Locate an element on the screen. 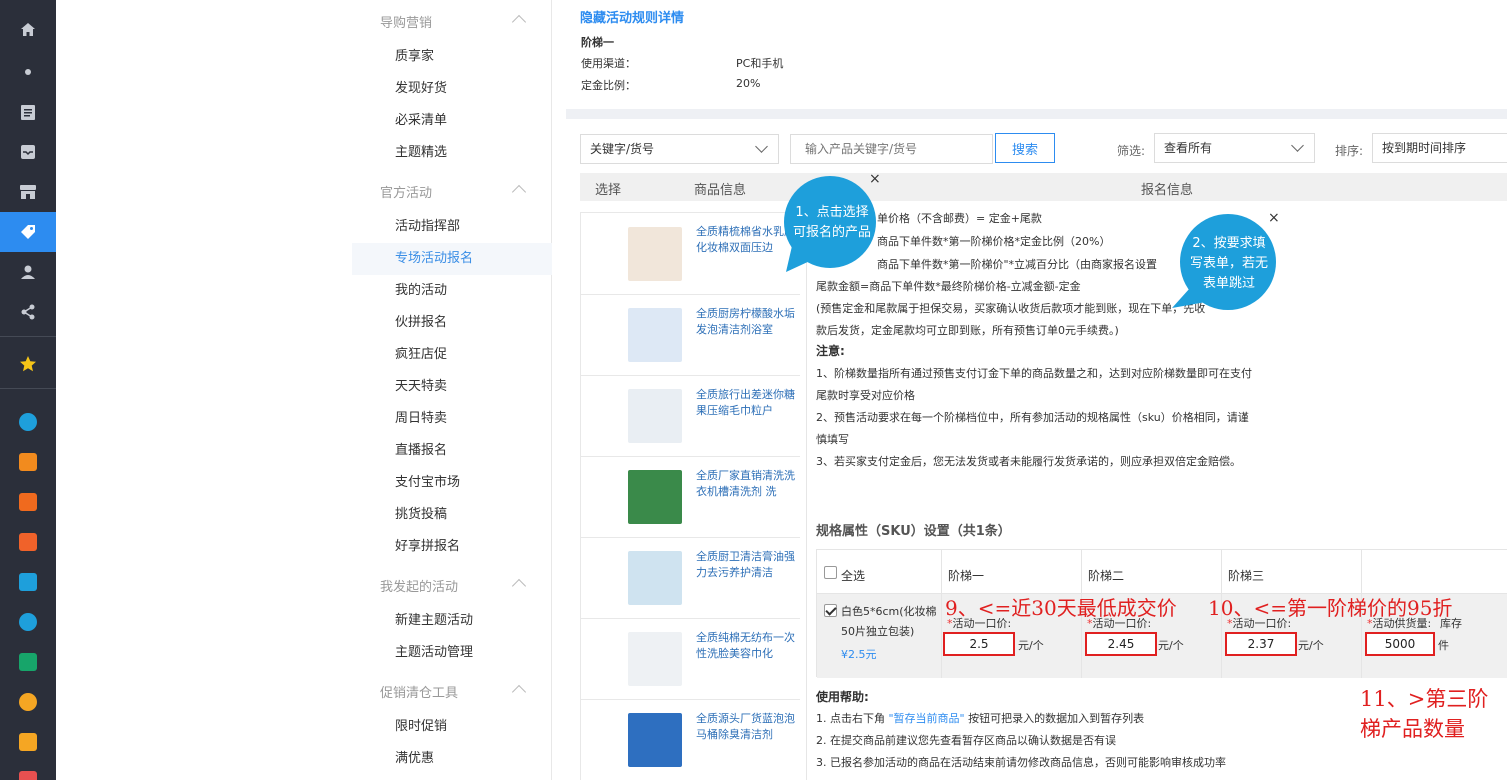 This screenshot has height=780, width=1507. table-row: 全质纯棉无纺布一次性洗脸美容巾化 is located at coordinates (690, 658).